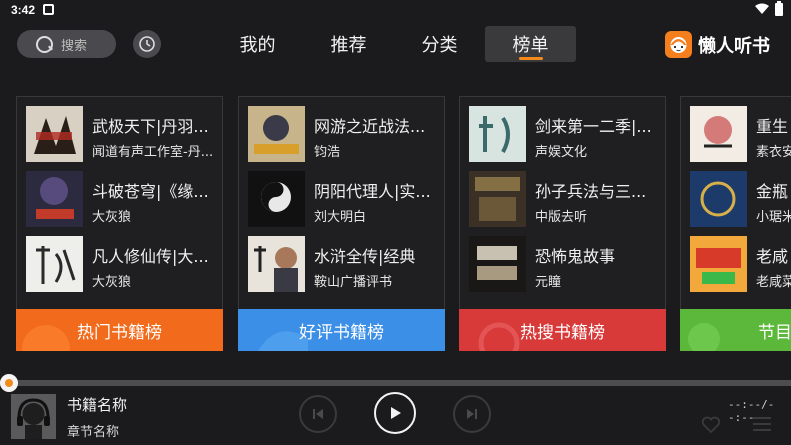  I want to click on ranking-card-program: 重生 素衣安 金瓶 小琚米 老咸 老咸菜 节目下, so click(735, 223).